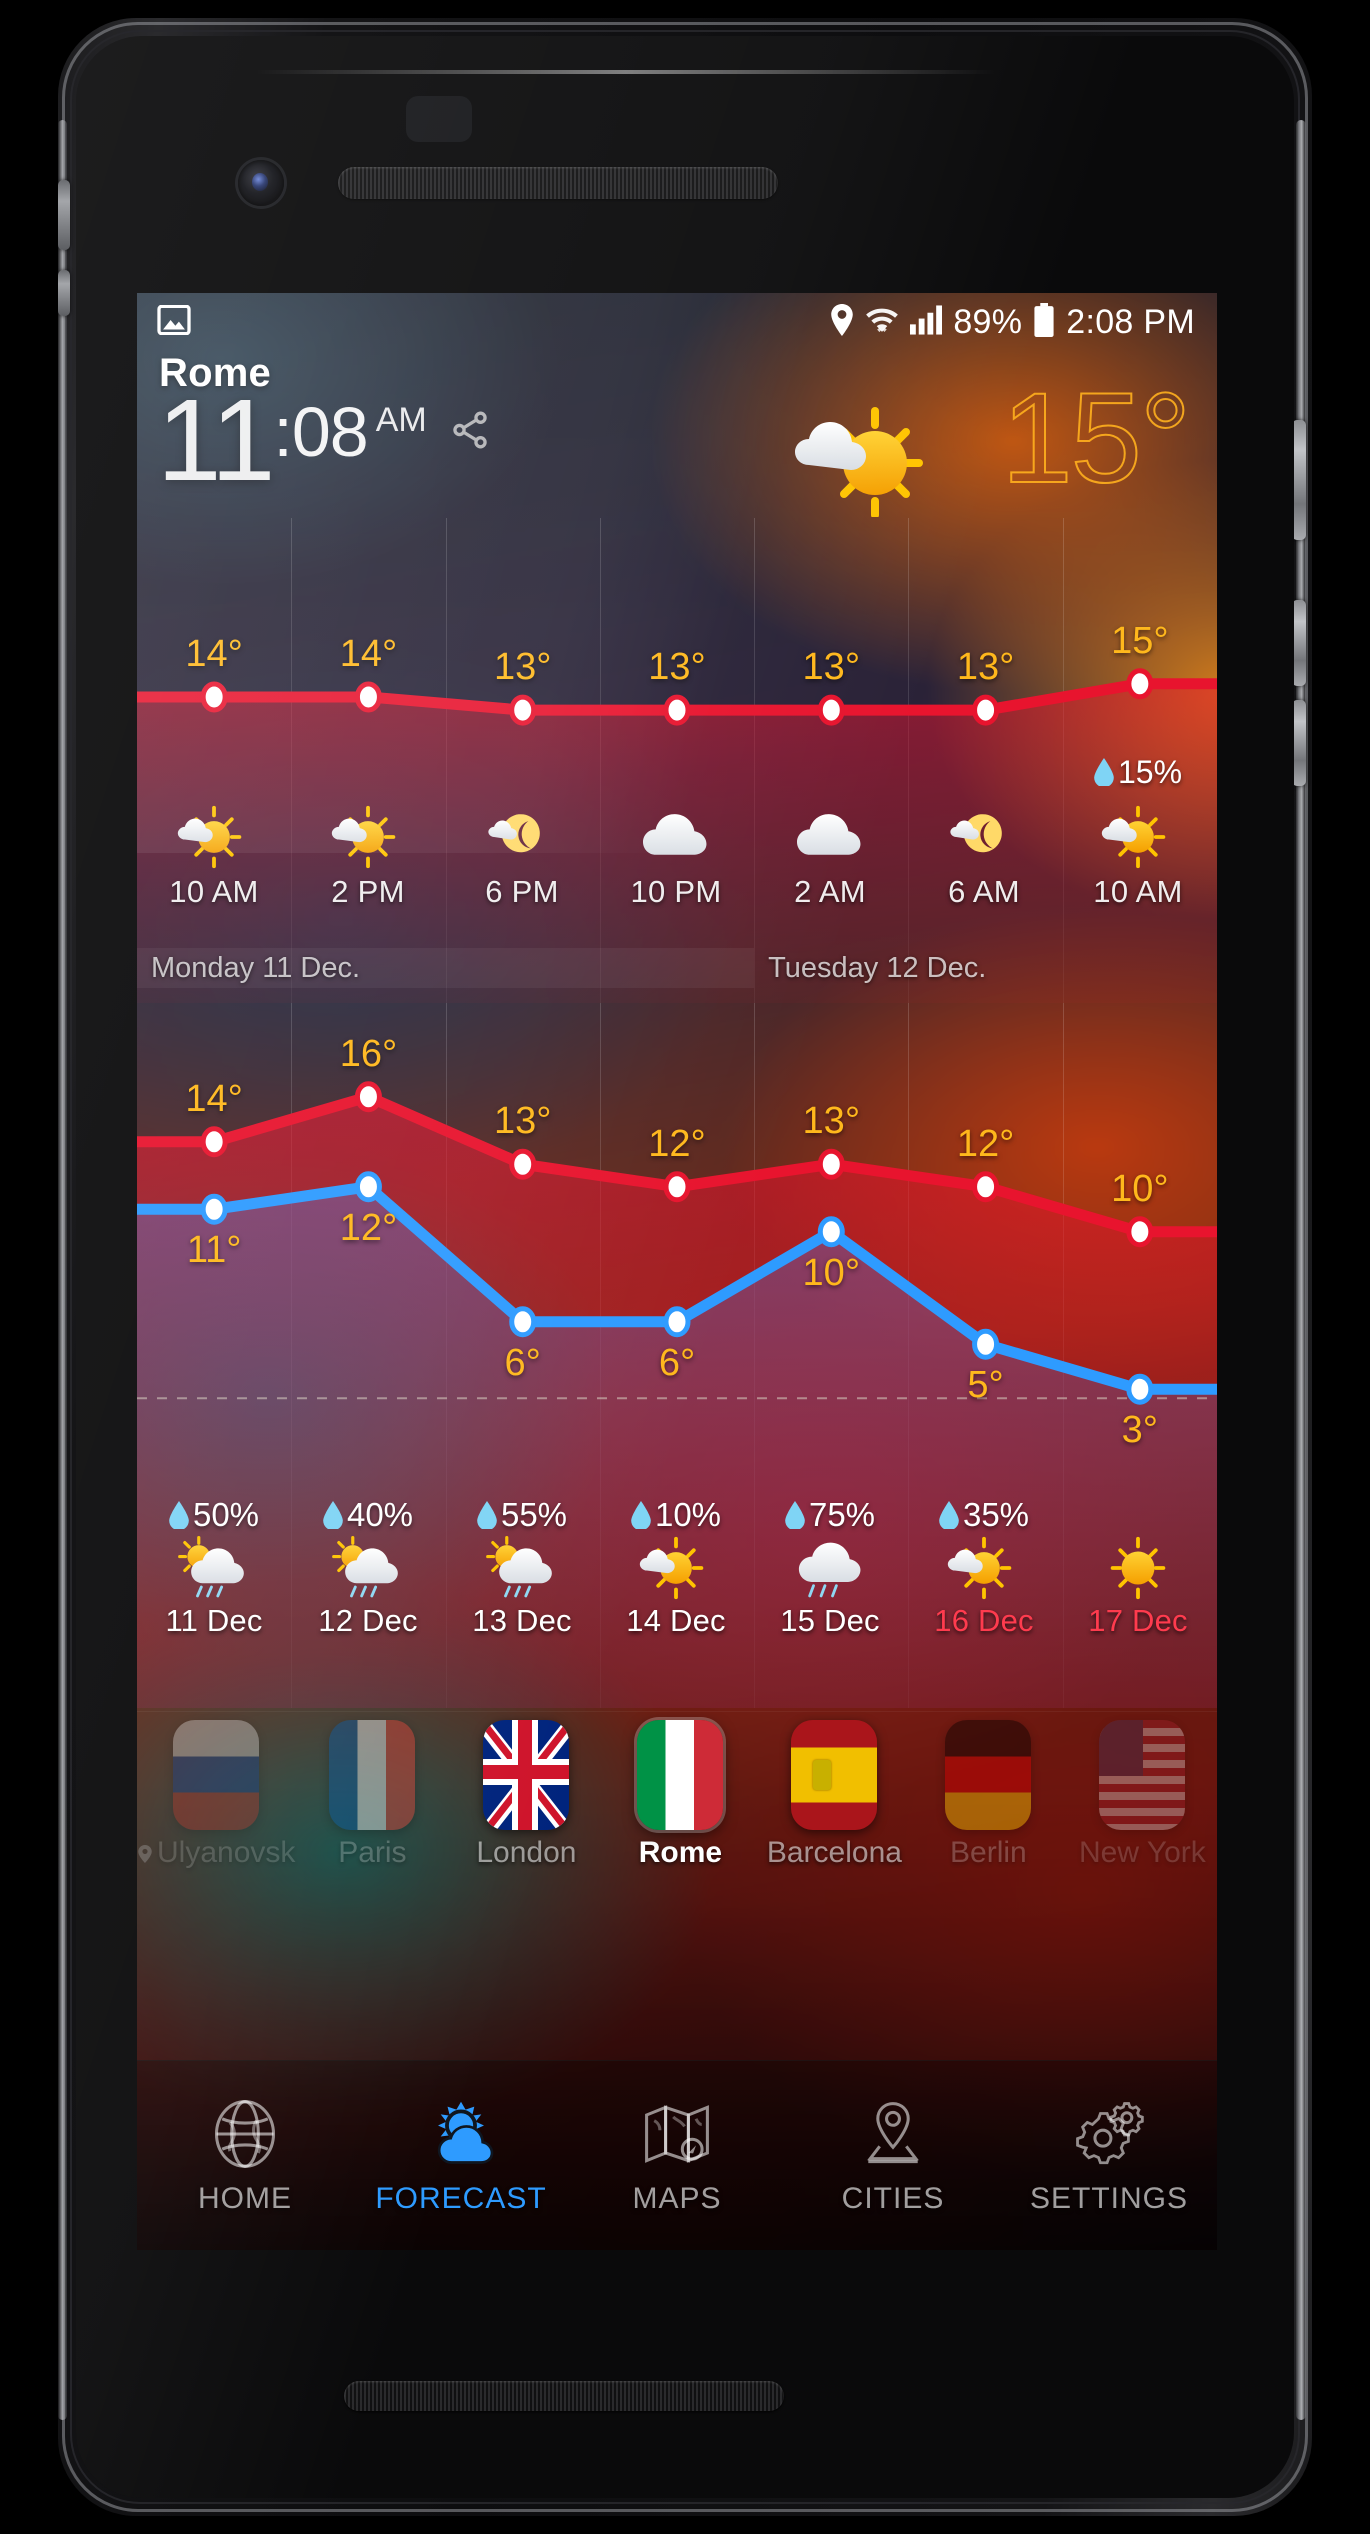 The image size is (1370, 2534). I want to click on hourly-time-label: 6 AM, so click(984, 891).